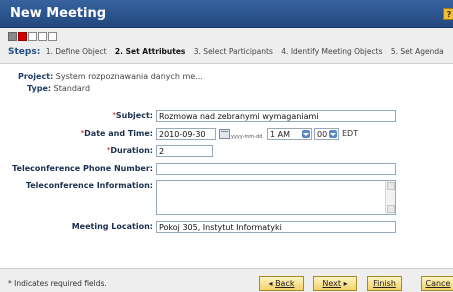  What do you see at coordinates (390, 197) in the screenshot?
I see `textarea-scrollbar` at bounding box center [390, 197].